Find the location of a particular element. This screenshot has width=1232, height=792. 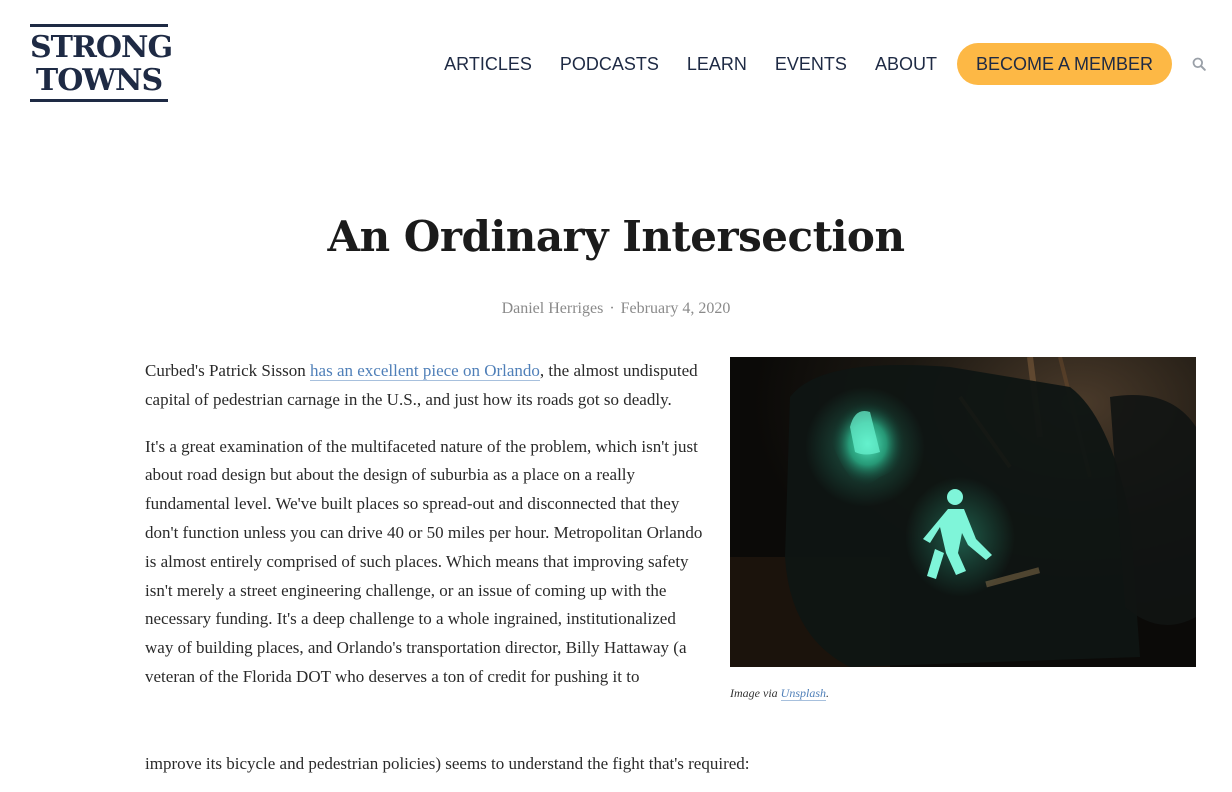

nav-events: EVENTS is located at coordinates (811, 64).